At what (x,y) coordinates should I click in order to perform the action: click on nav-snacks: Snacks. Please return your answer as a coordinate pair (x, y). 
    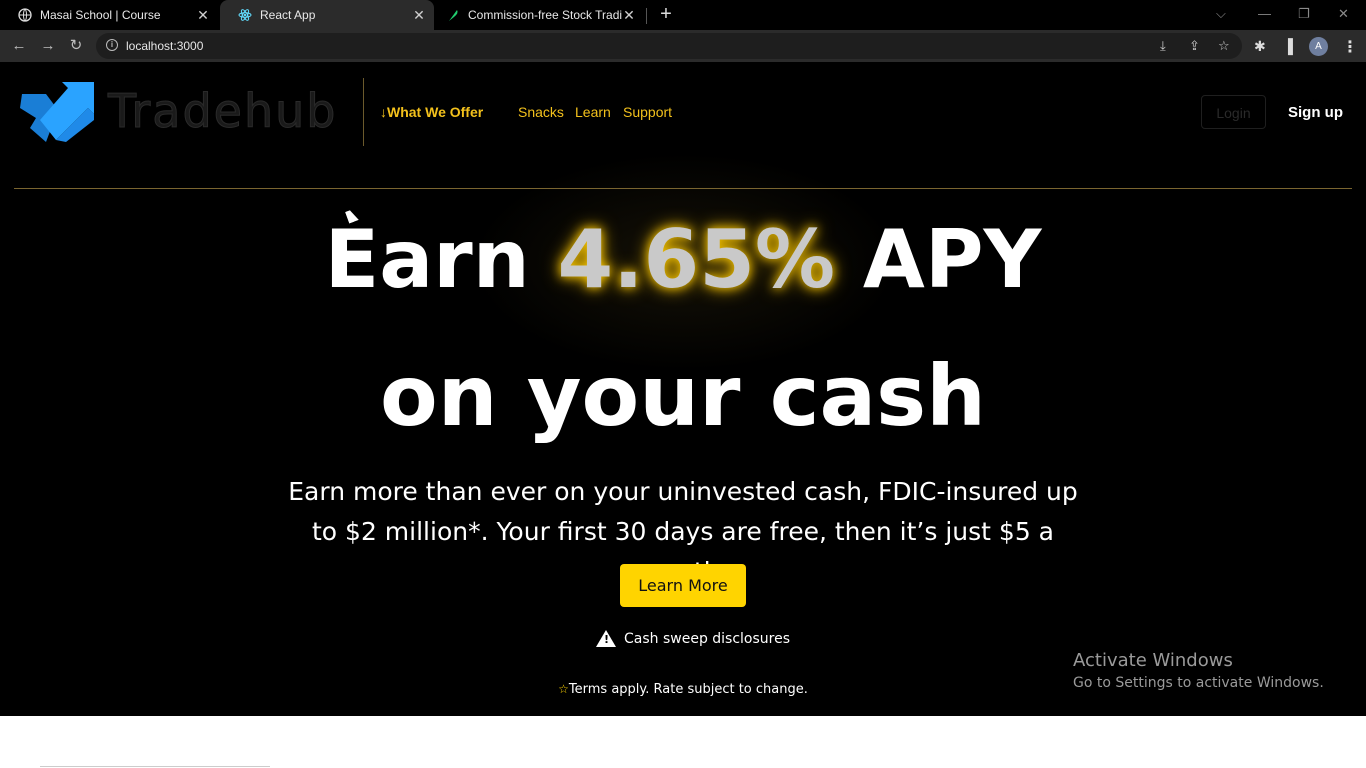
    Looking at the image, I should click on (541, 112).